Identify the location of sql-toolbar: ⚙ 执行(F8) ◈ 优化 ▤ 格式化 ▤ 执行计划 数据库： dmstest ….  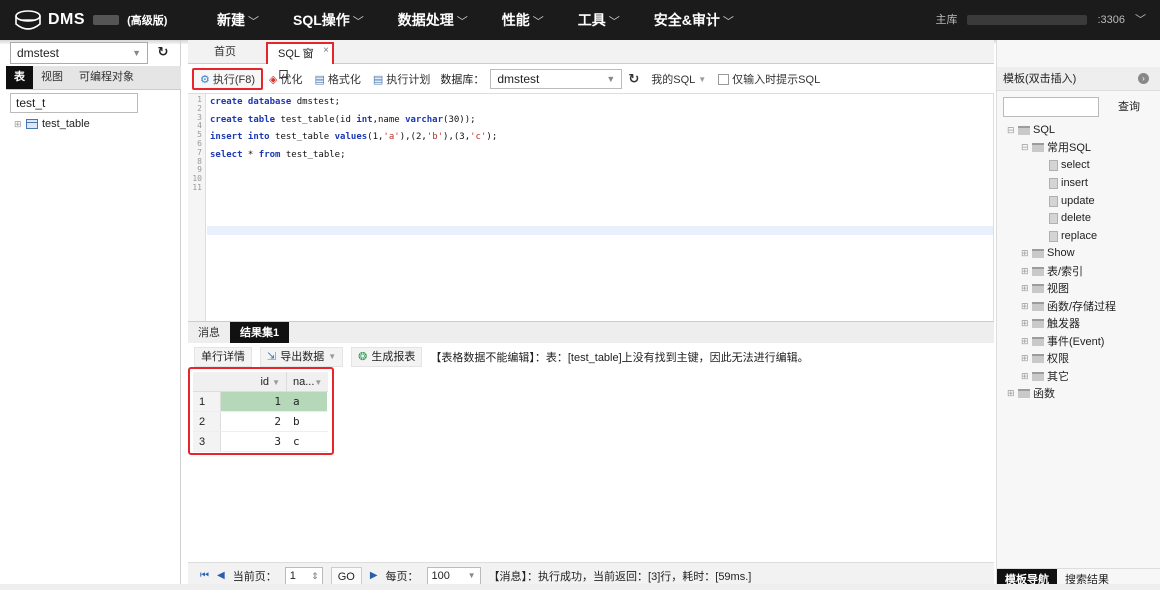
(591, 79).